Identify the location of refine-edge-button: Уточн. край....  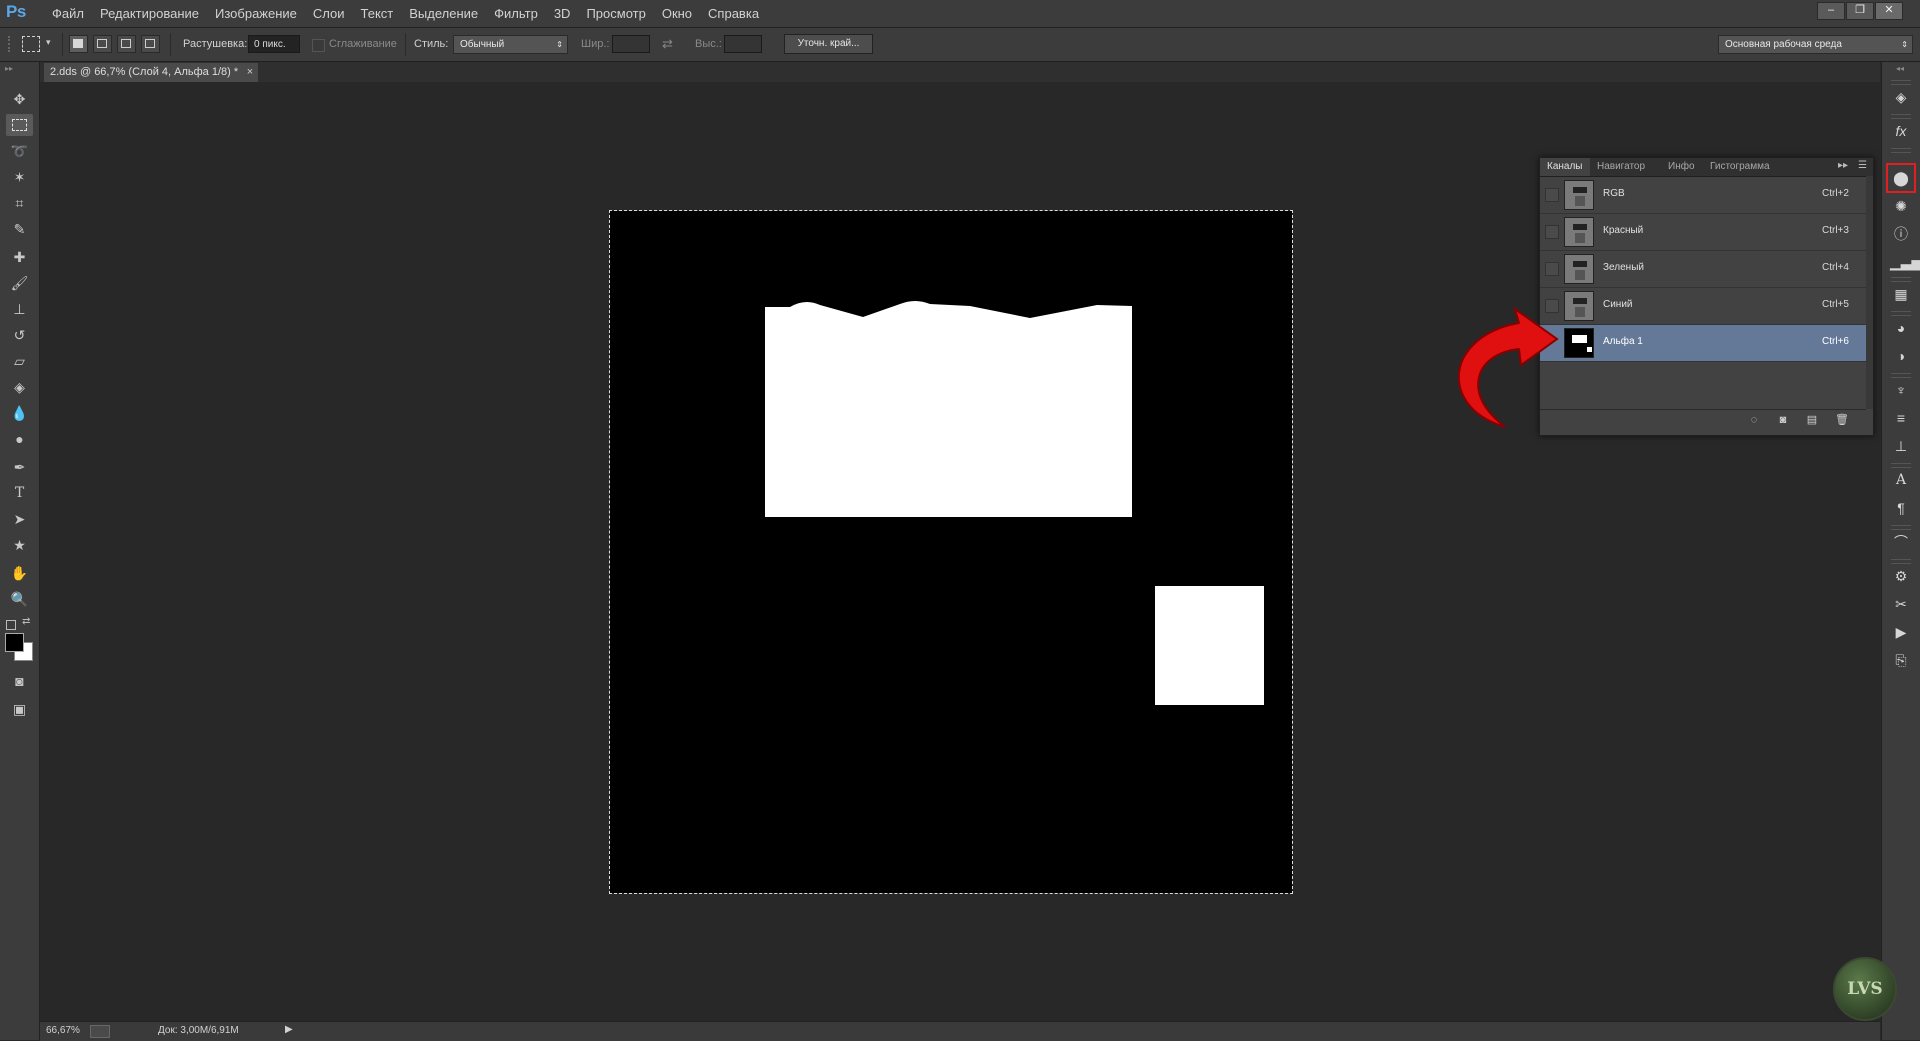
(828, 44).